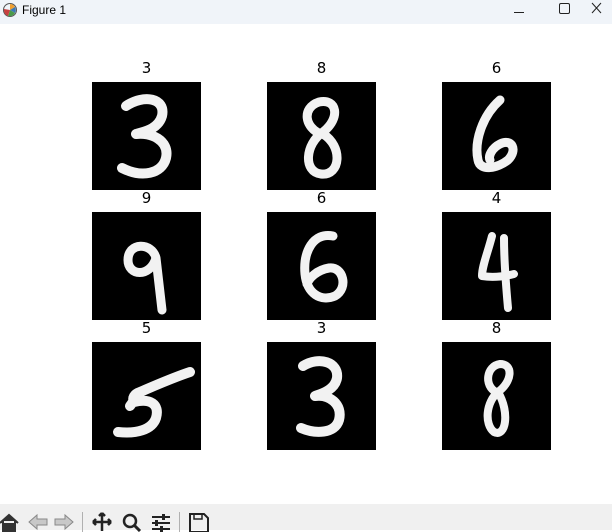 The image size is (612, 532). Describe the element at coordinates (599, 12) in the screenshot. I see `close-button` at that location.